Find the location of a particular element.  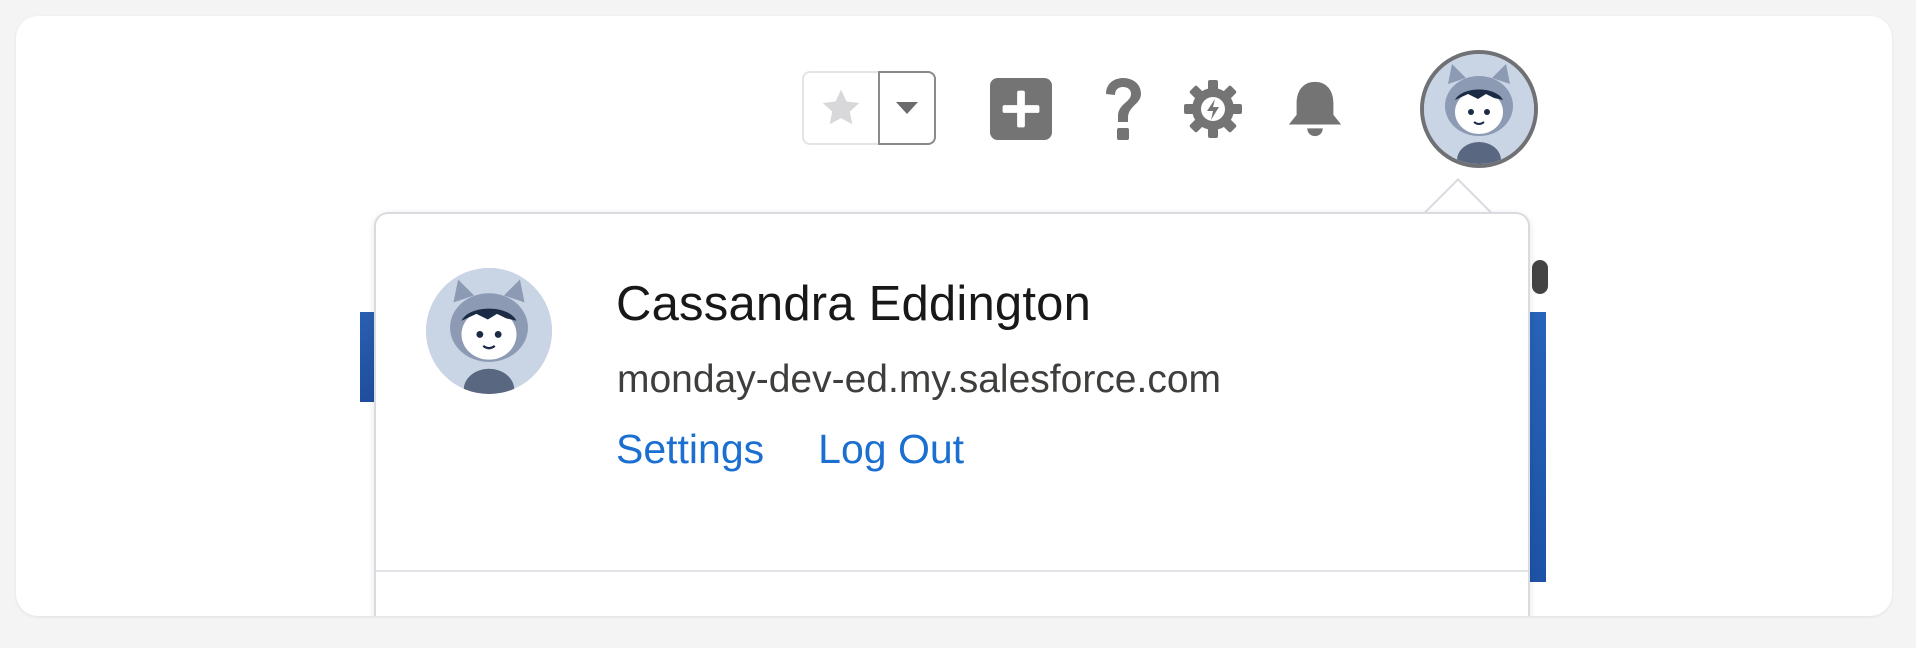

caret-down-icon is located at coordinates (907, 108).